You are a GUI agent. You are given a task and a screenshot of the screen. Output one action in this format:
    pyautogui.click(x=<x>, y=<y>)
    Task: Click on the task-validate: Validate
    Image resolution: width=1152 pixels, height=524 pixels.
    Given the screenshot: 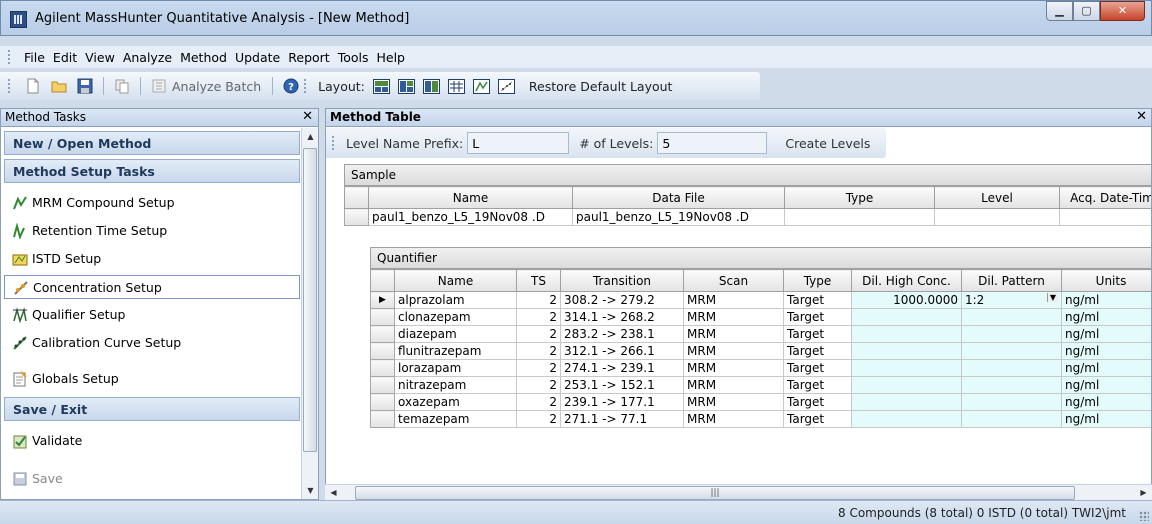 What is the action you would take?
    pyautogui.click(x=152, y=441)
    